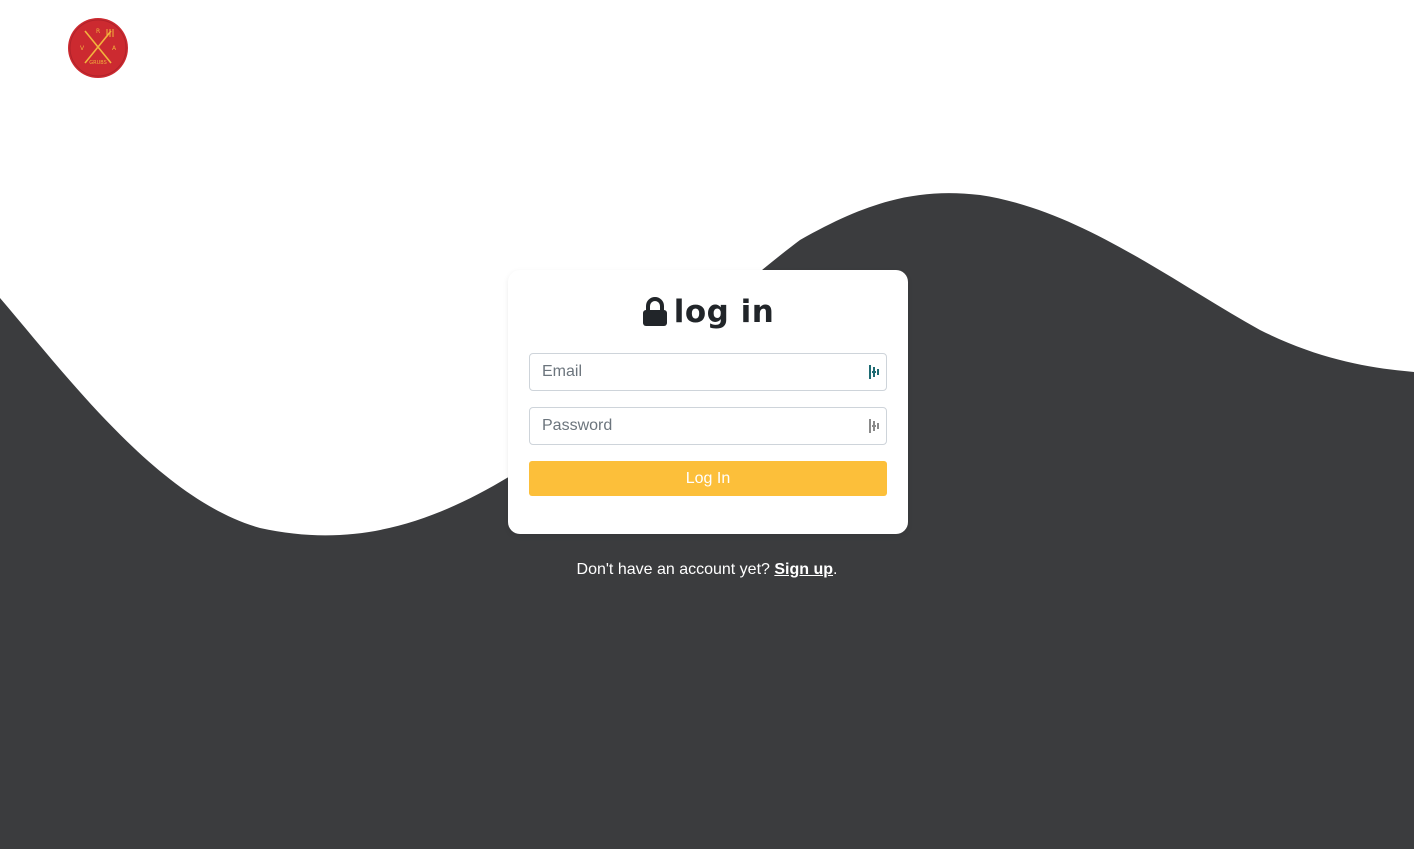 This screenshot has width=1414, height=849. Describe the element at coordinates (690, 372) in the screenshot. I see `email-input` at that location.